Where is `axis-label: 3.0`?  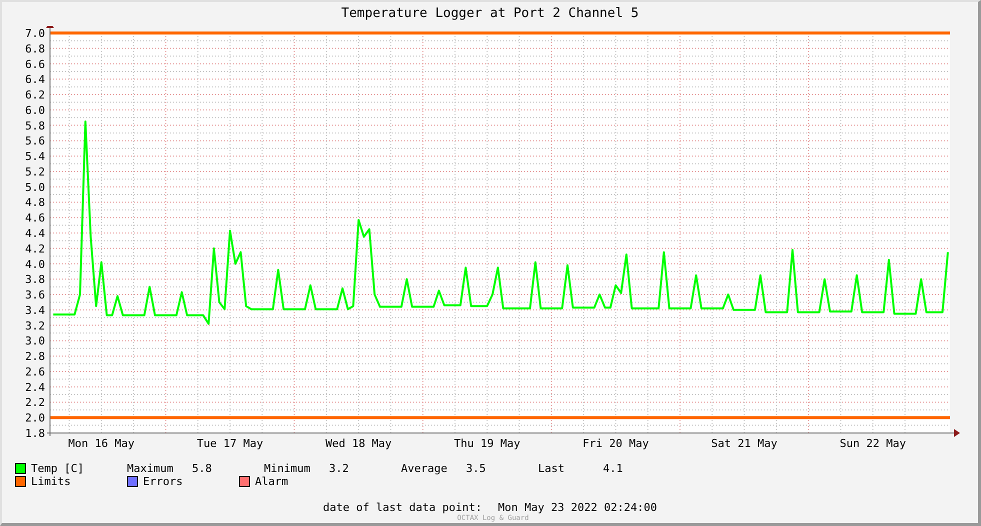 axis-label: 3.0 is located at coordinates (35, 341).